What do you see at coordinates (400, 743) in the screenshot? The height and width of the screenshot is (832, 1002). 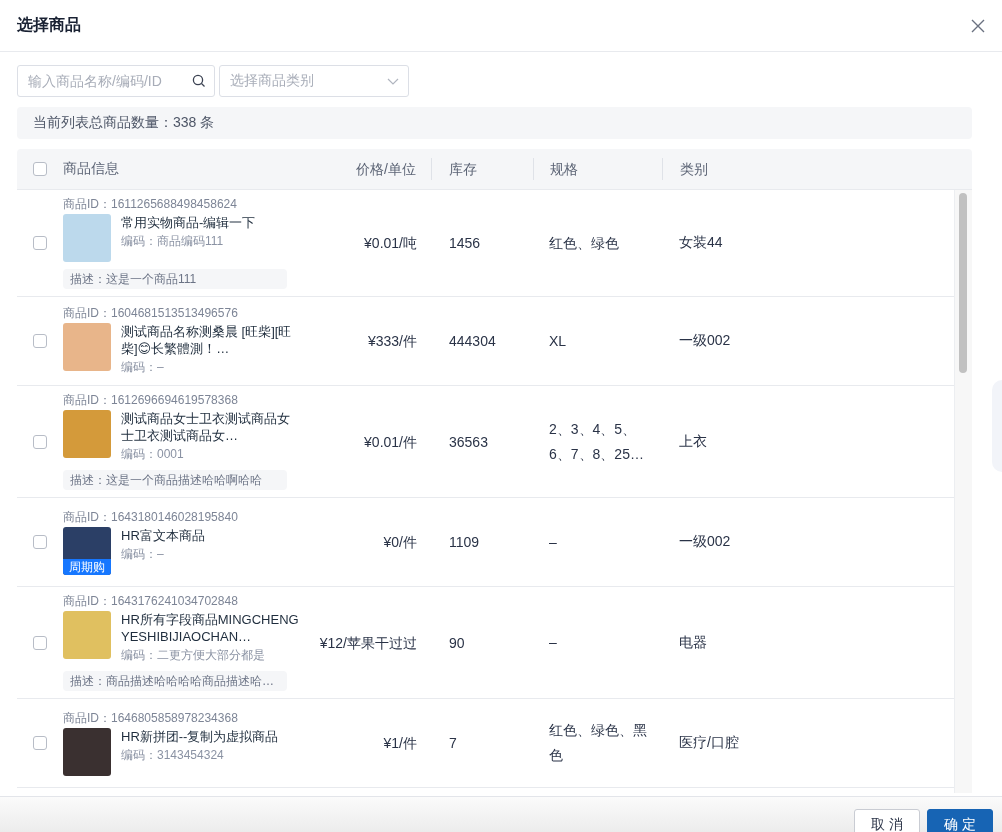 I see `price-cell: ¥1/件` at bounding box center [400, 743].